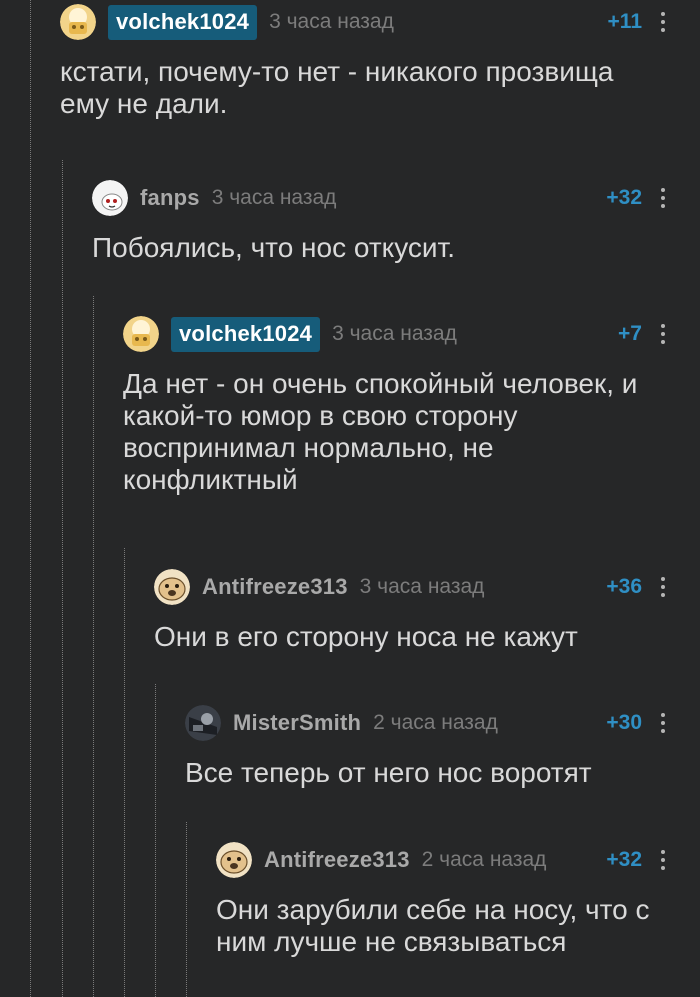  Describe the element at coordinates (203, 723) in the screenshot. I see `dark-avatar-icon` at that location.